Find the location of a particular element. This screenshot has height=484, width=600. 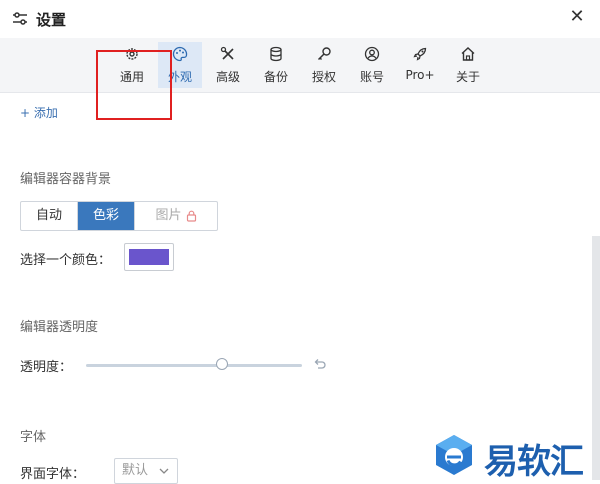

rocket-icon is located at coordinates (420, 54).